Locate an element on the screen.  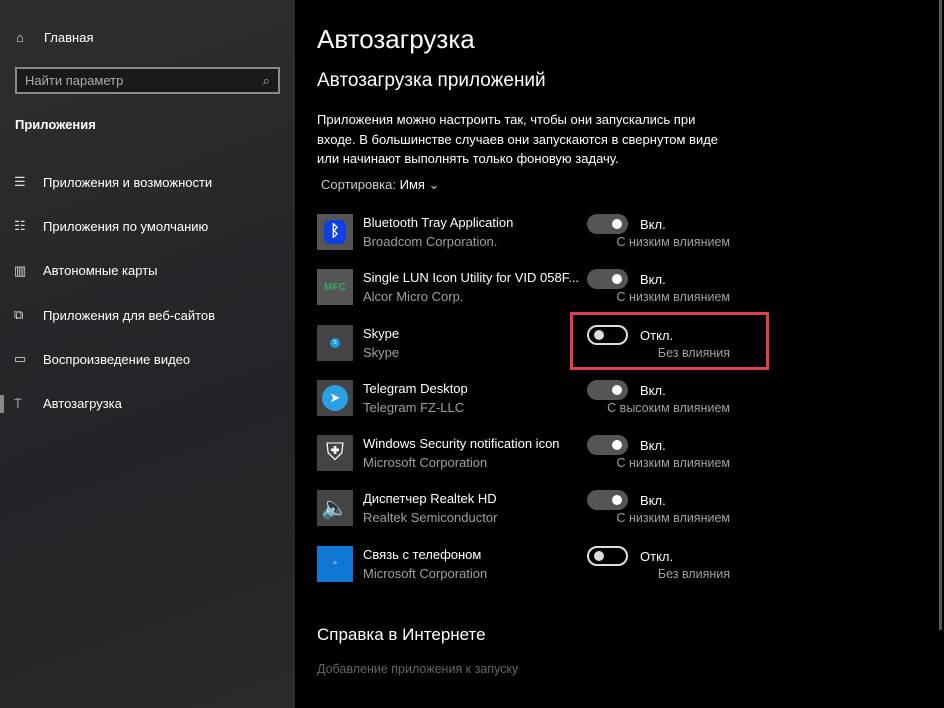
telegram-icon: ➤ is located at coordinates (335, 397).